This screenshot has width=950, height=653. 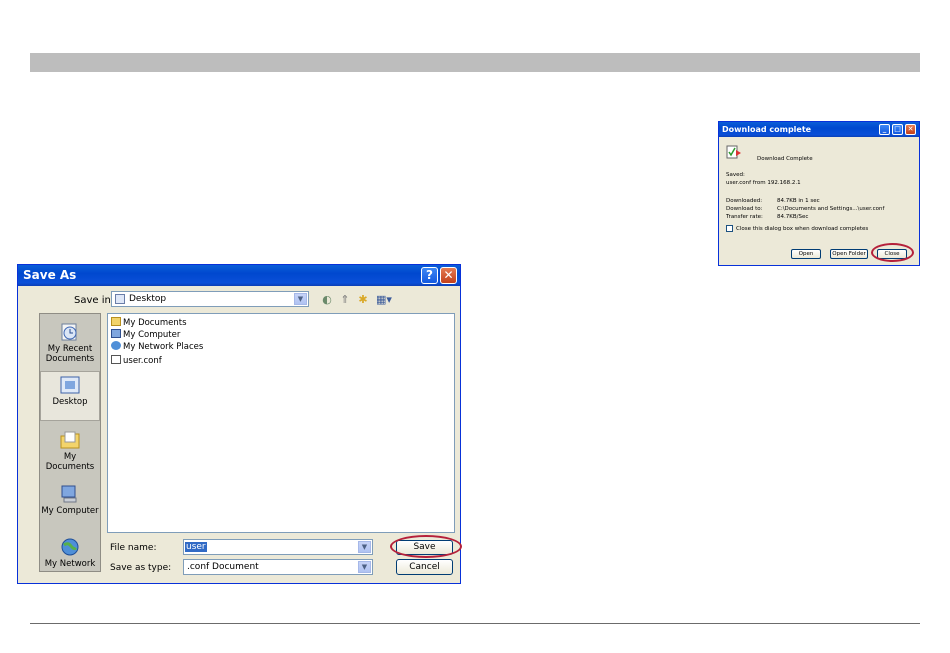 What do you see at coordinates (70, 402) in the screenshot?
I see `place-label: Desktop` at bounding box center [70, 402].